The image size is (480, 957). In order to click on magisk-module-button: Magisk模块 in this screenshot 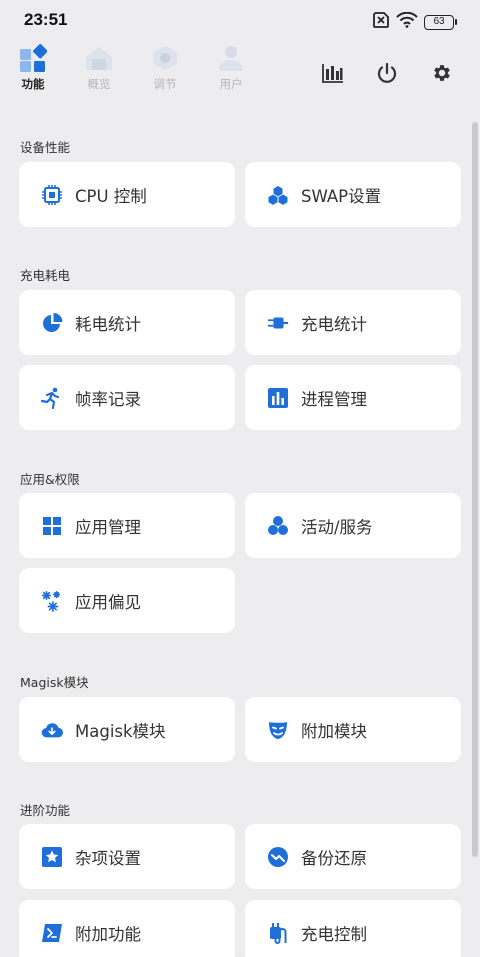, I will do `click(127, 729)`.